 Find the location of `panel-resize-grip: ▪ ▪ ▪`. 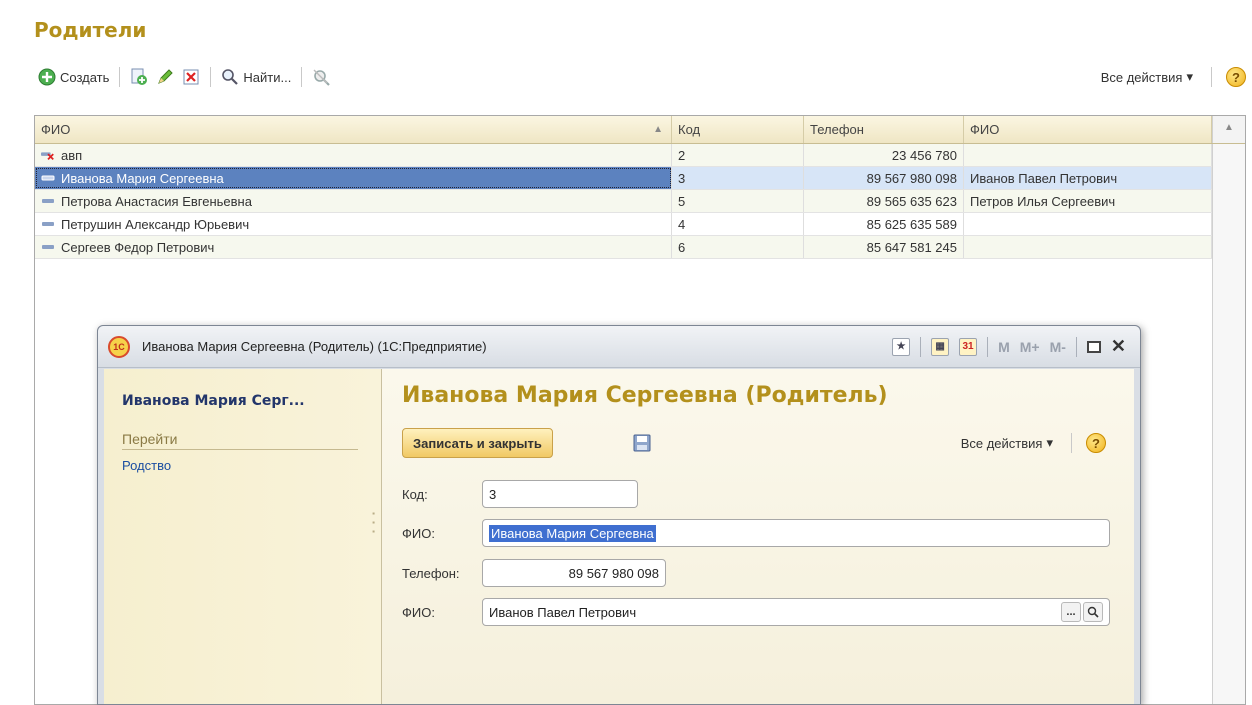

panel-resize-grip: ▪ ▪ ▪ is located at coordinates (373, 522).